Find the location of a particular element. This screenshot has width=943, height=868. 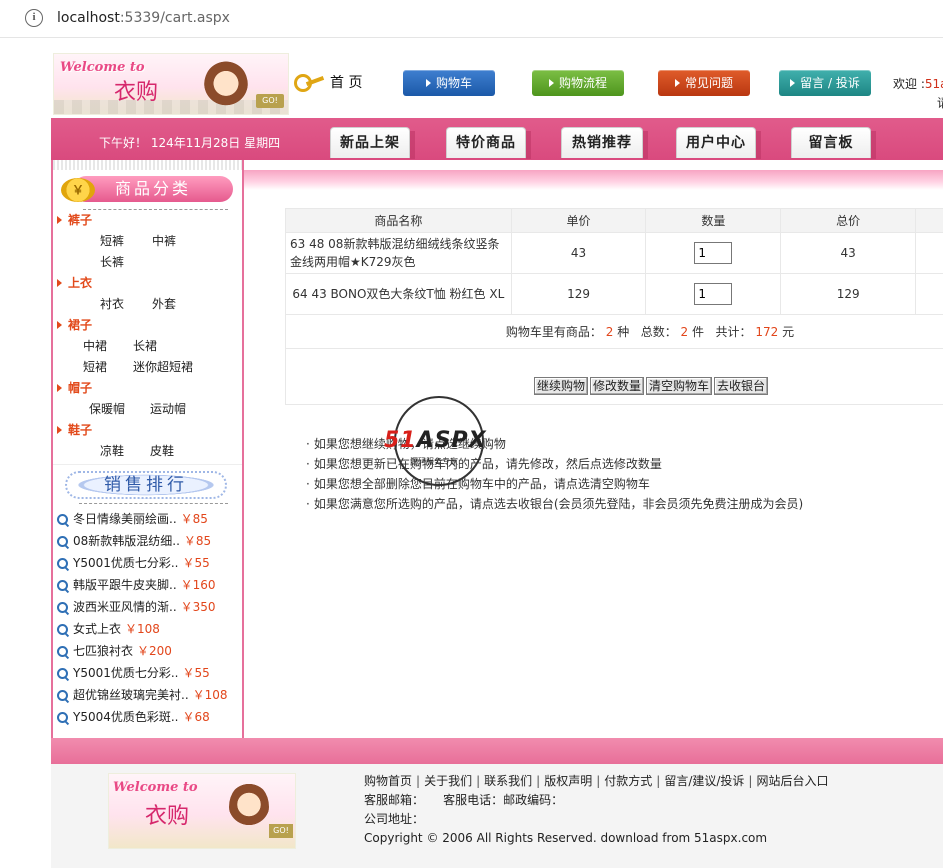

subcategory-item: 中裙 is located at coordinates (108, 346).